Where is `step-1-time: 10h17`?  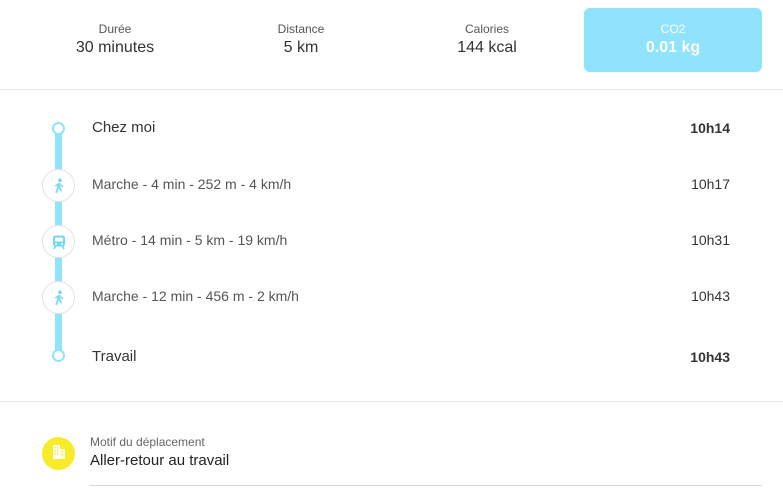 step-1-time: 10h17 is located at coordinates (710, 184).